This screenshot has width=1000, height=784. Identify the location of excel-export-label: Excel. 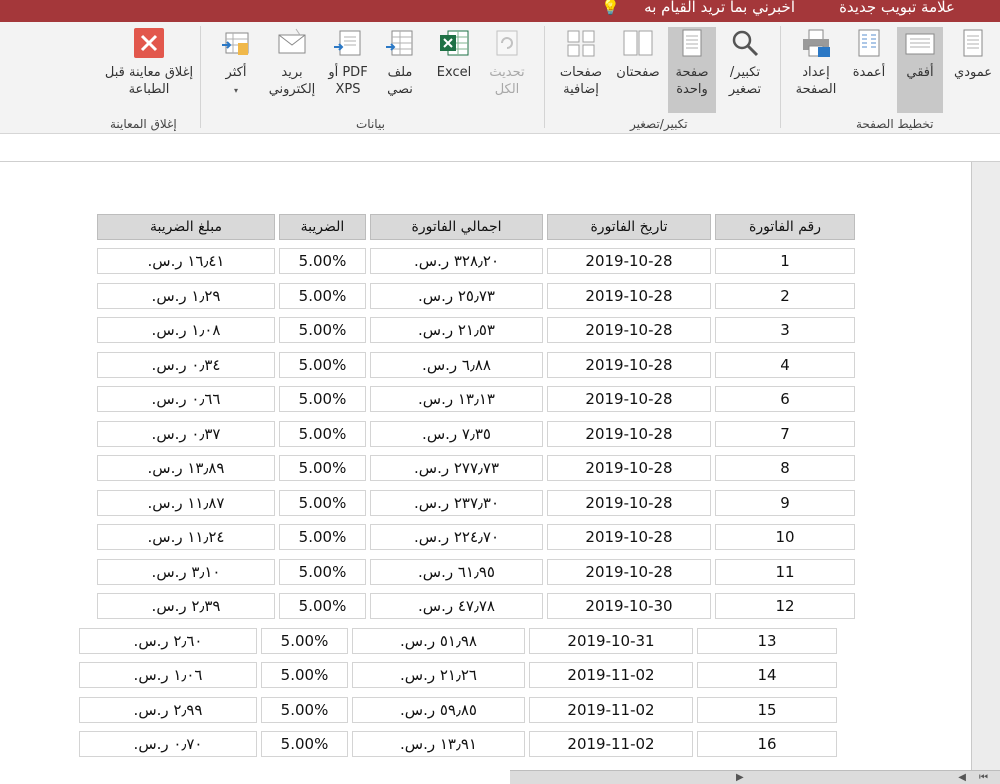
(454, 72).